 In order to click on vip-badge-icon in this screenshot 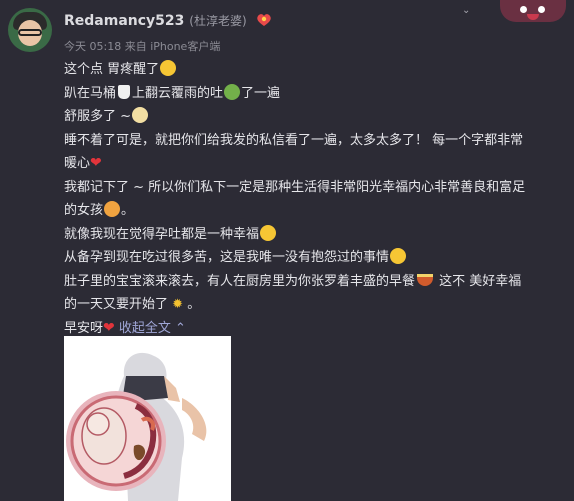, I will do `click(263, 20)`.